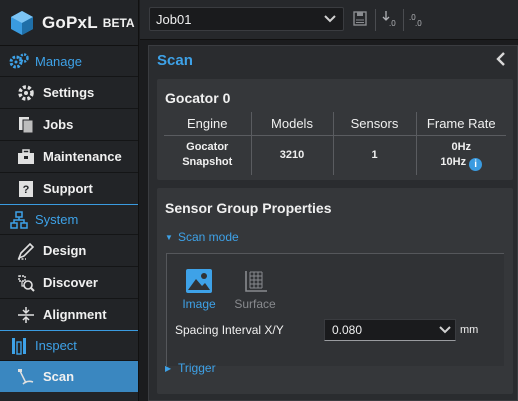 The image size is (518, 401). Describe the element at coordinates (469, 330) in the screenshot. I see `spacing-unit: mm` at that location.